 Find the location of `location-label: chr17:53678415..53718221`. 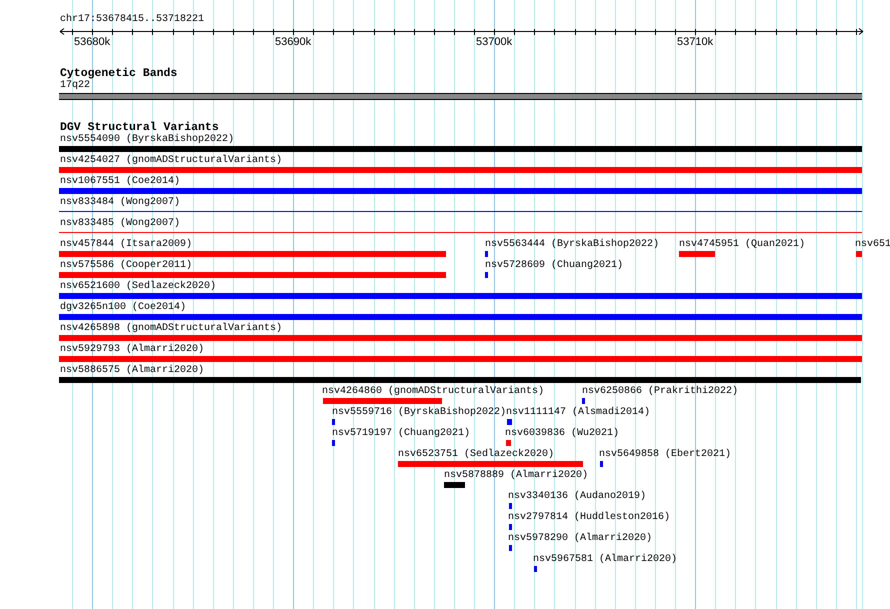

location-label: chr17:53678415..53718221 is located at coordinates (131, 20).